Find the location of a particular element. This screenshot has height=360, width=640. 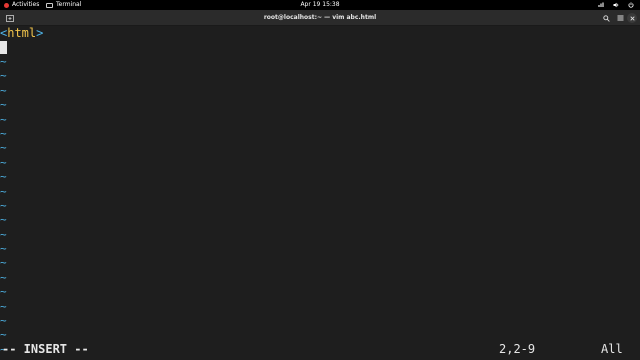

system-status-area is located at coordinates (616, 5).